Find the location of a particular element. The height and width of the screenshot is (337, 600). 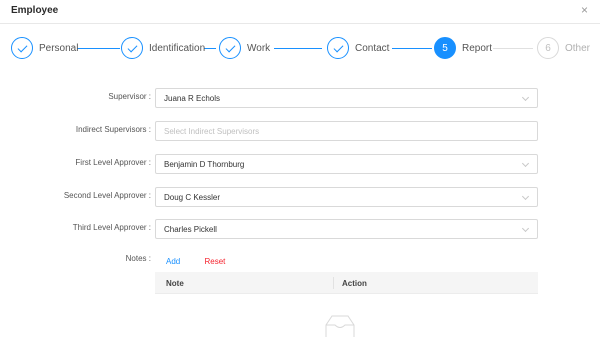

notes-row: Notes : is located at coordinates (300, 261).